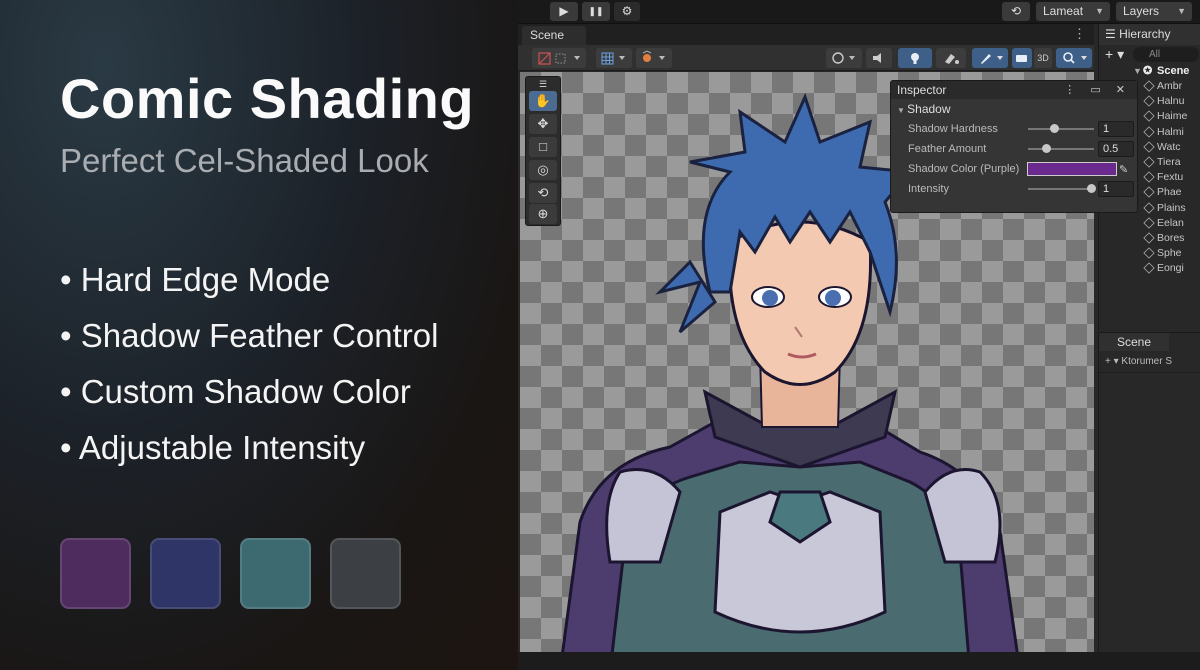  I want to click on shadow-section-label: Shadow, so click(929, 109).